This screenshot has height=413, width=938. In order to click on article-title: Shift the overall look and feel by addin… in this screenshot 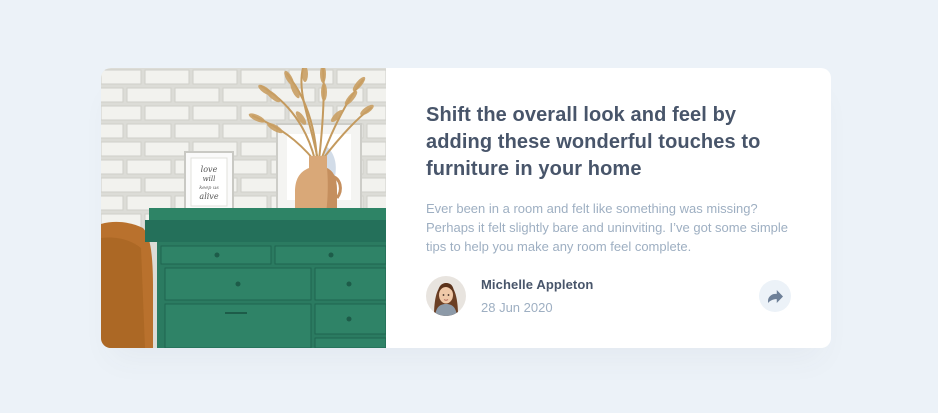, I will do `click(606, 142)`.